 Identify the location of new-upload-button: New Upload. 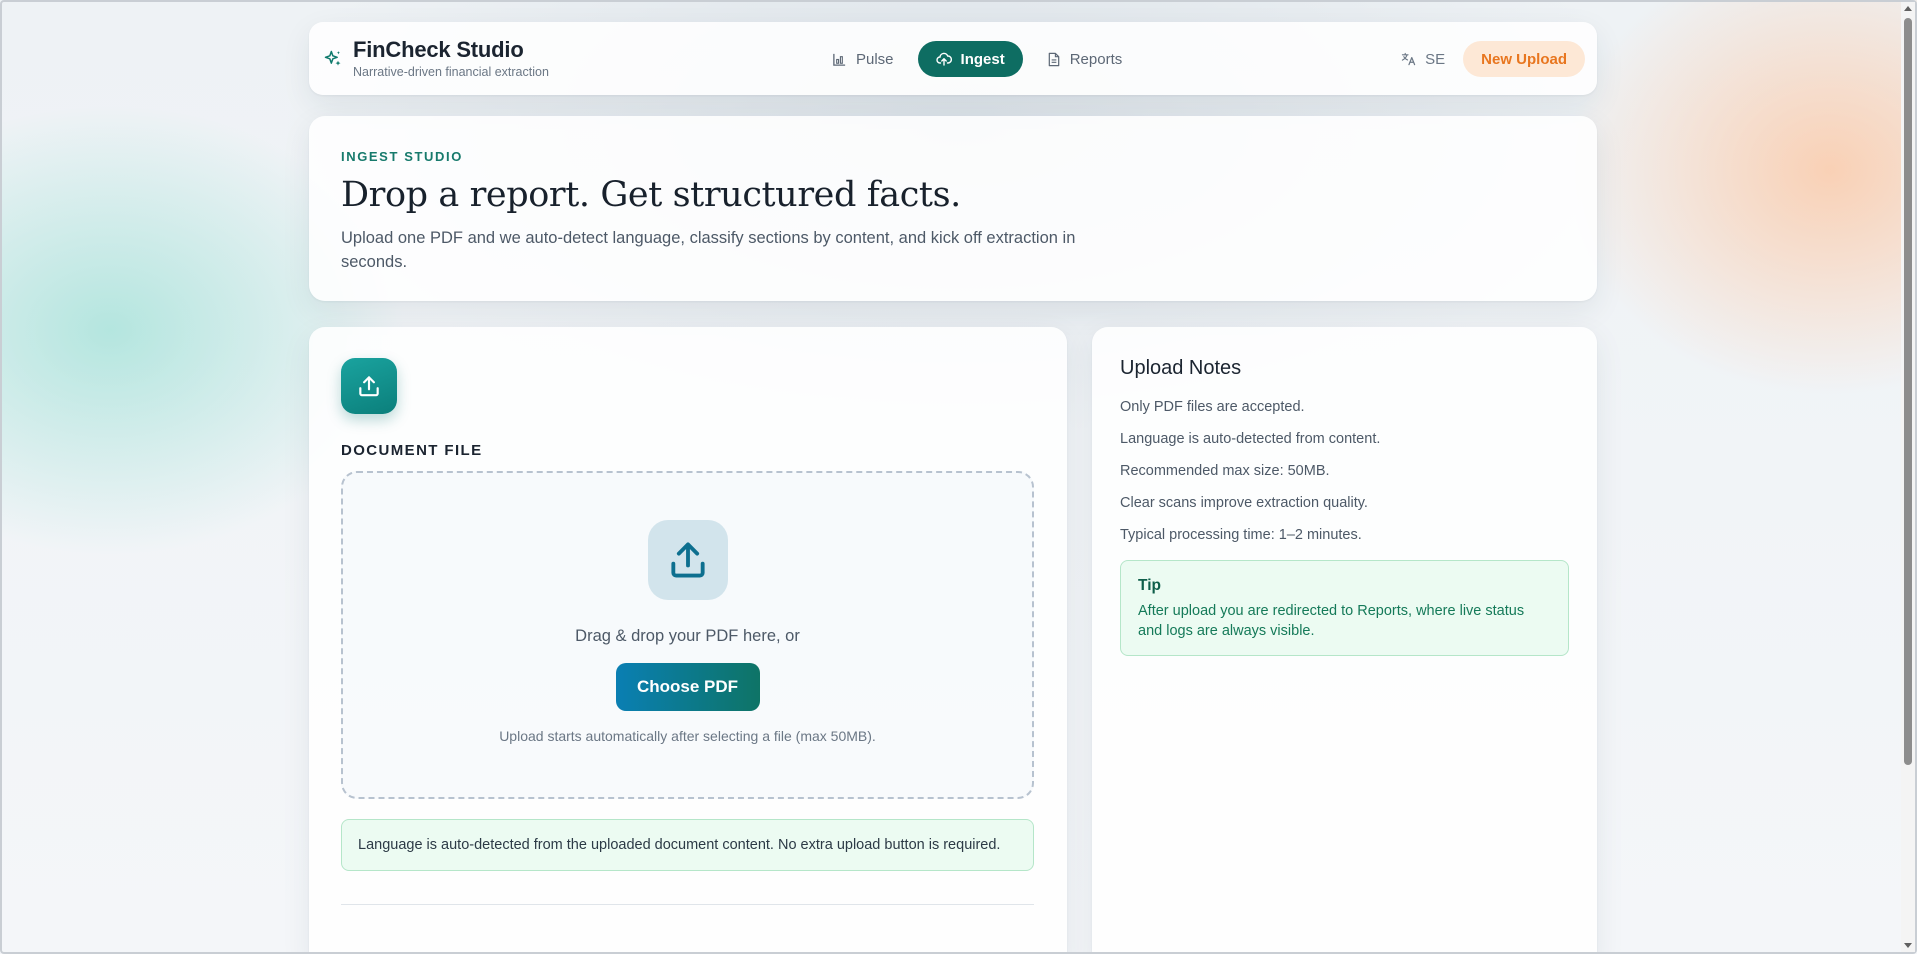
(1524, 59).